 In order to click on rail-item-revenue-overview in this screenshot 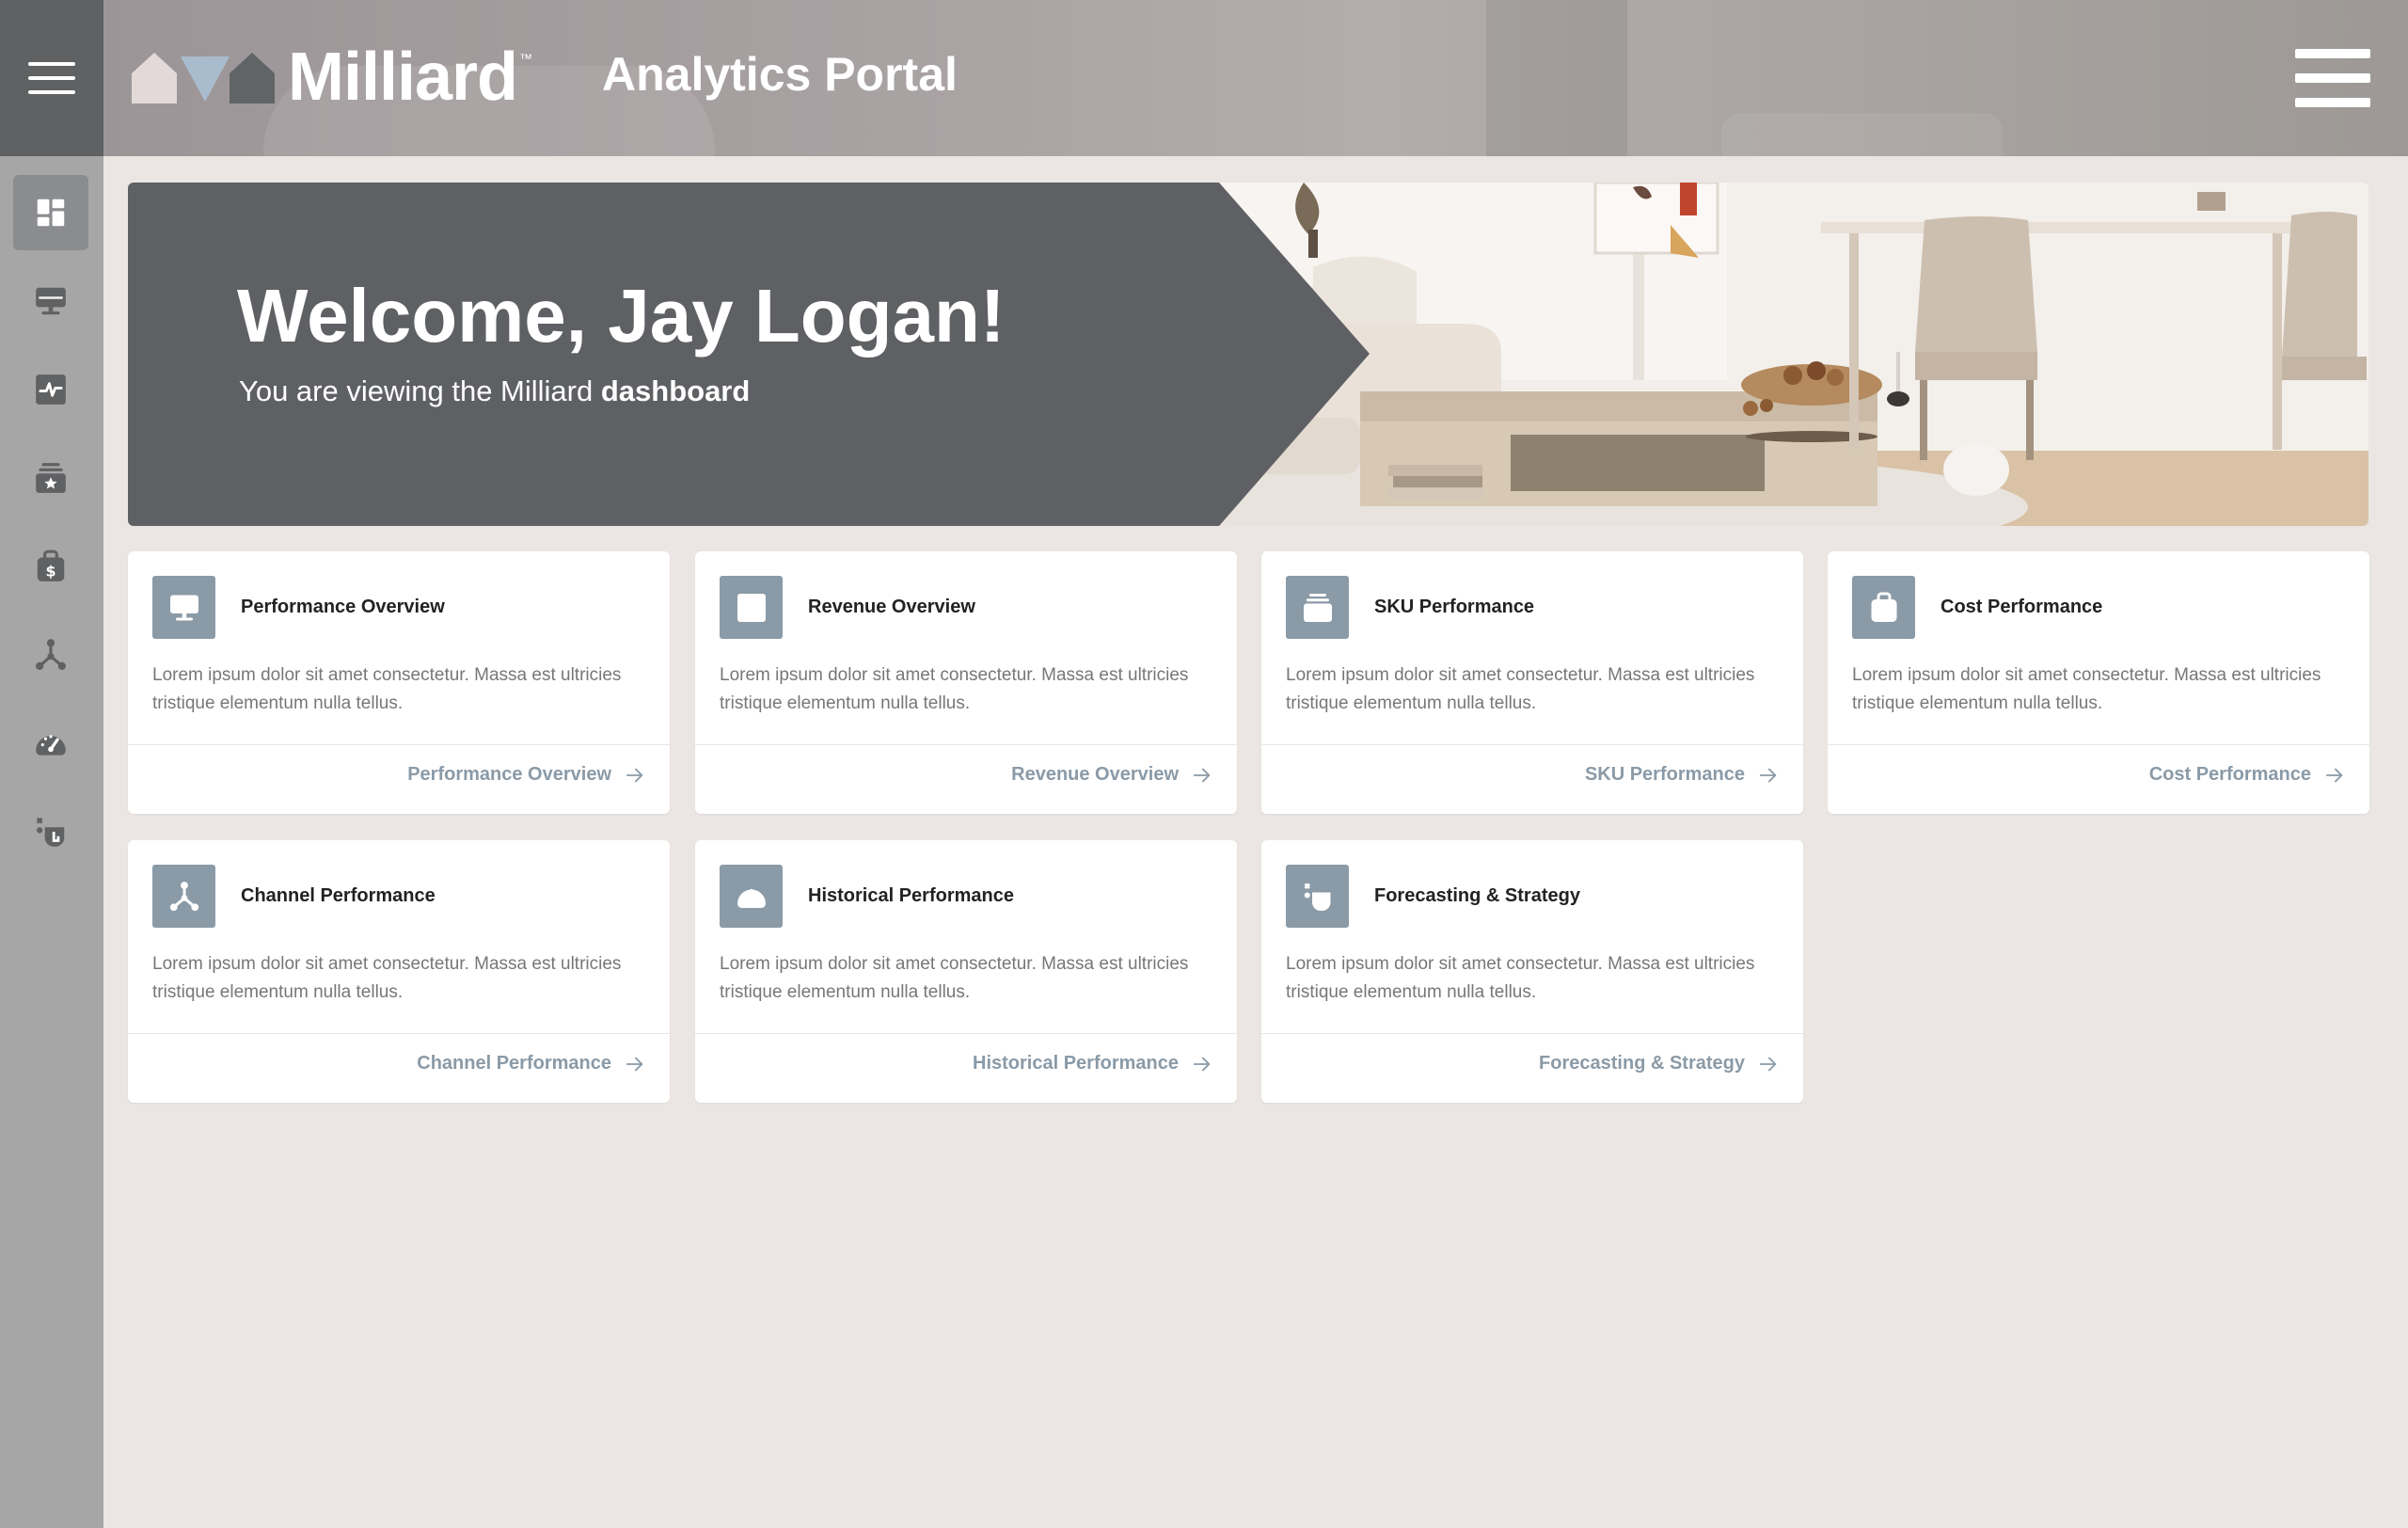, I will do `click(51, 389)`.